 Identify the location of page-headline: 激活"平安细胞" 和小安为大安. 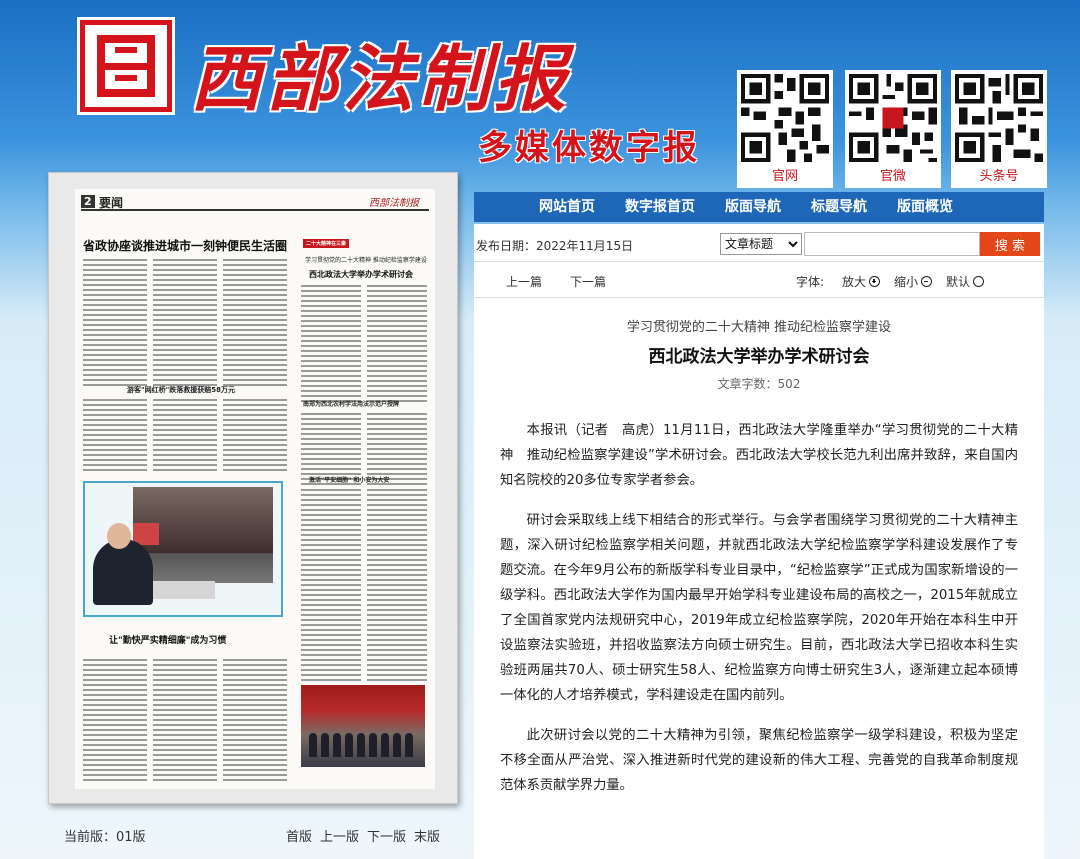
(349, 479).